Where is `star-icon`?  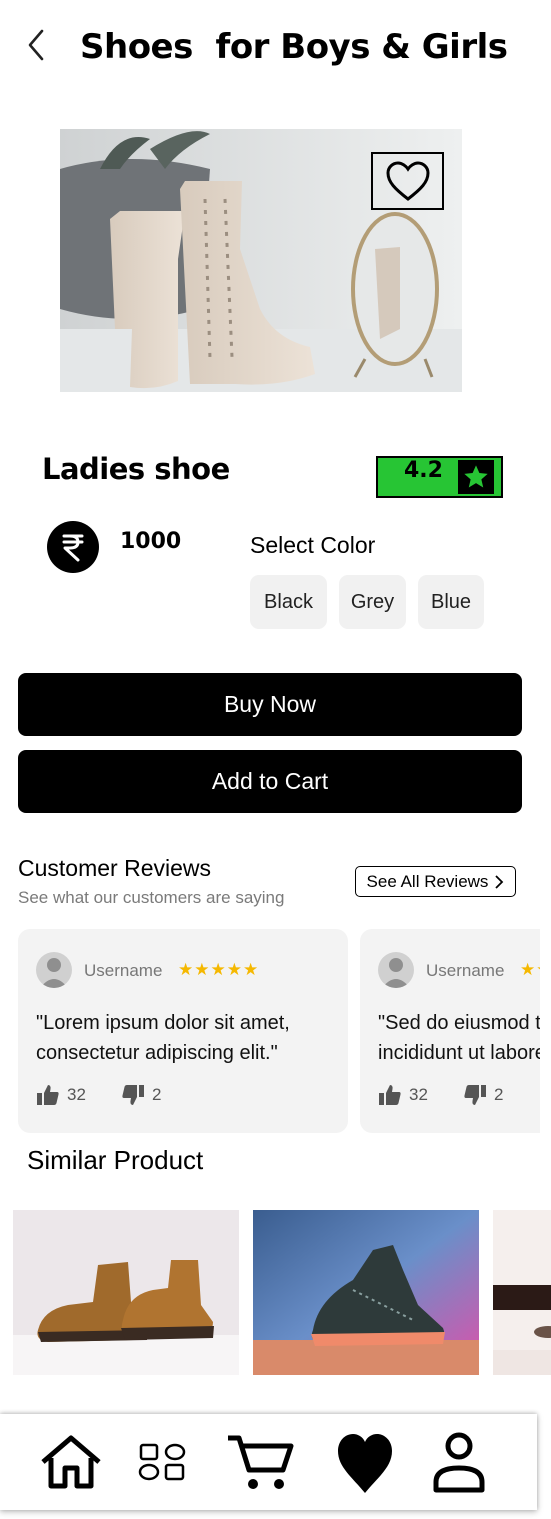
star-icon is located at coordinates (476, 477).